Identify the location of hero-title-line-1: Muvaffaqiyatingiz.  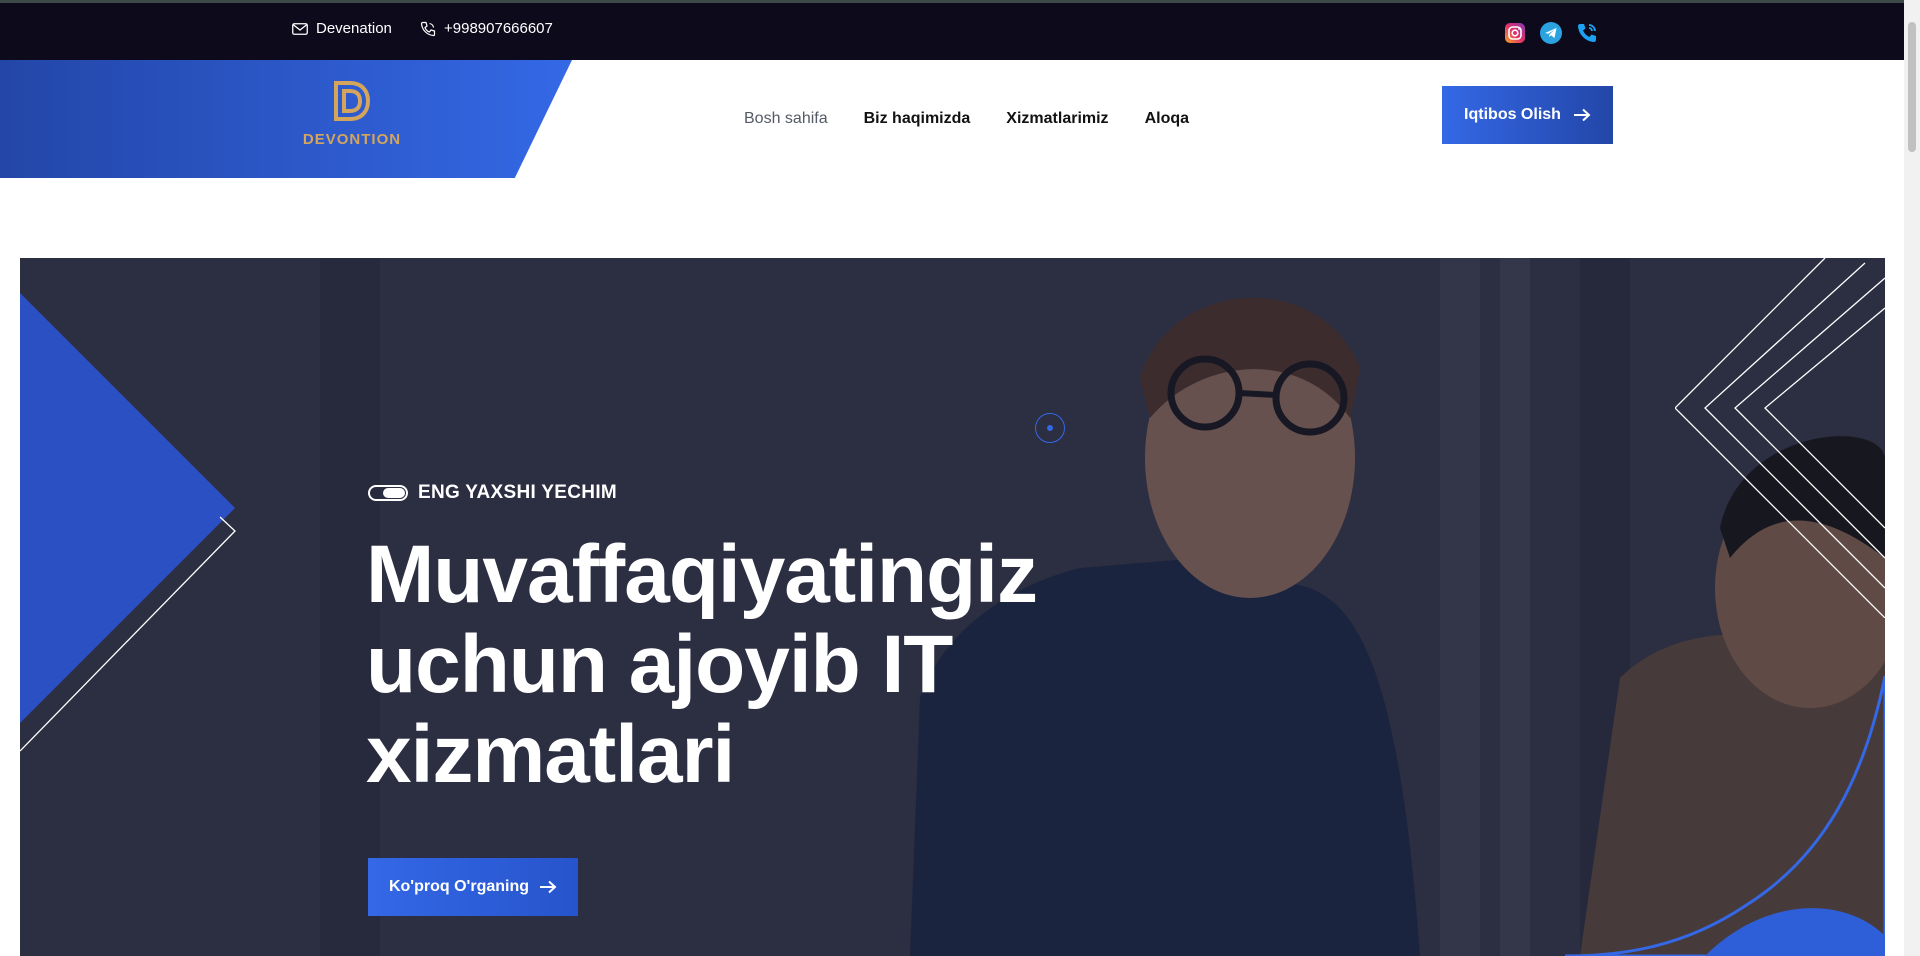
(702, 574).